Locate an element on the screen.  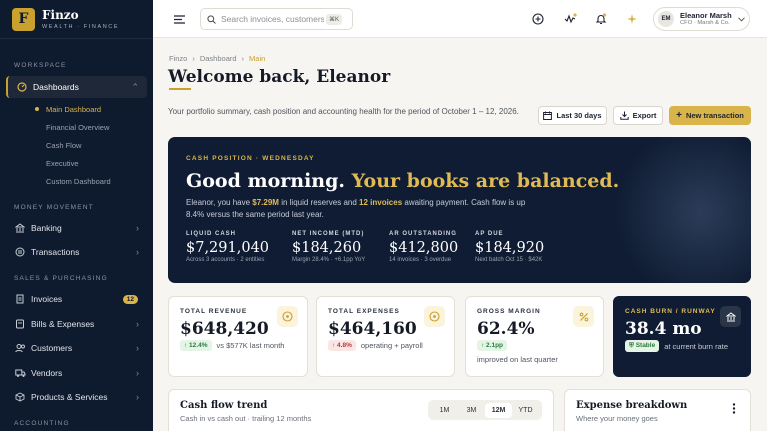
avatar: EM is located at coordinates (666, 19).